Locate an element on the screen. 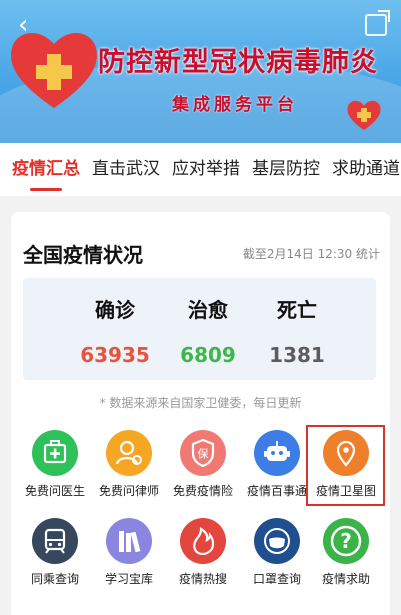 Image resolution: width=401 pixels, height=615 pixels. service-label: 疫情求助 is located at coordinates (345, 579).